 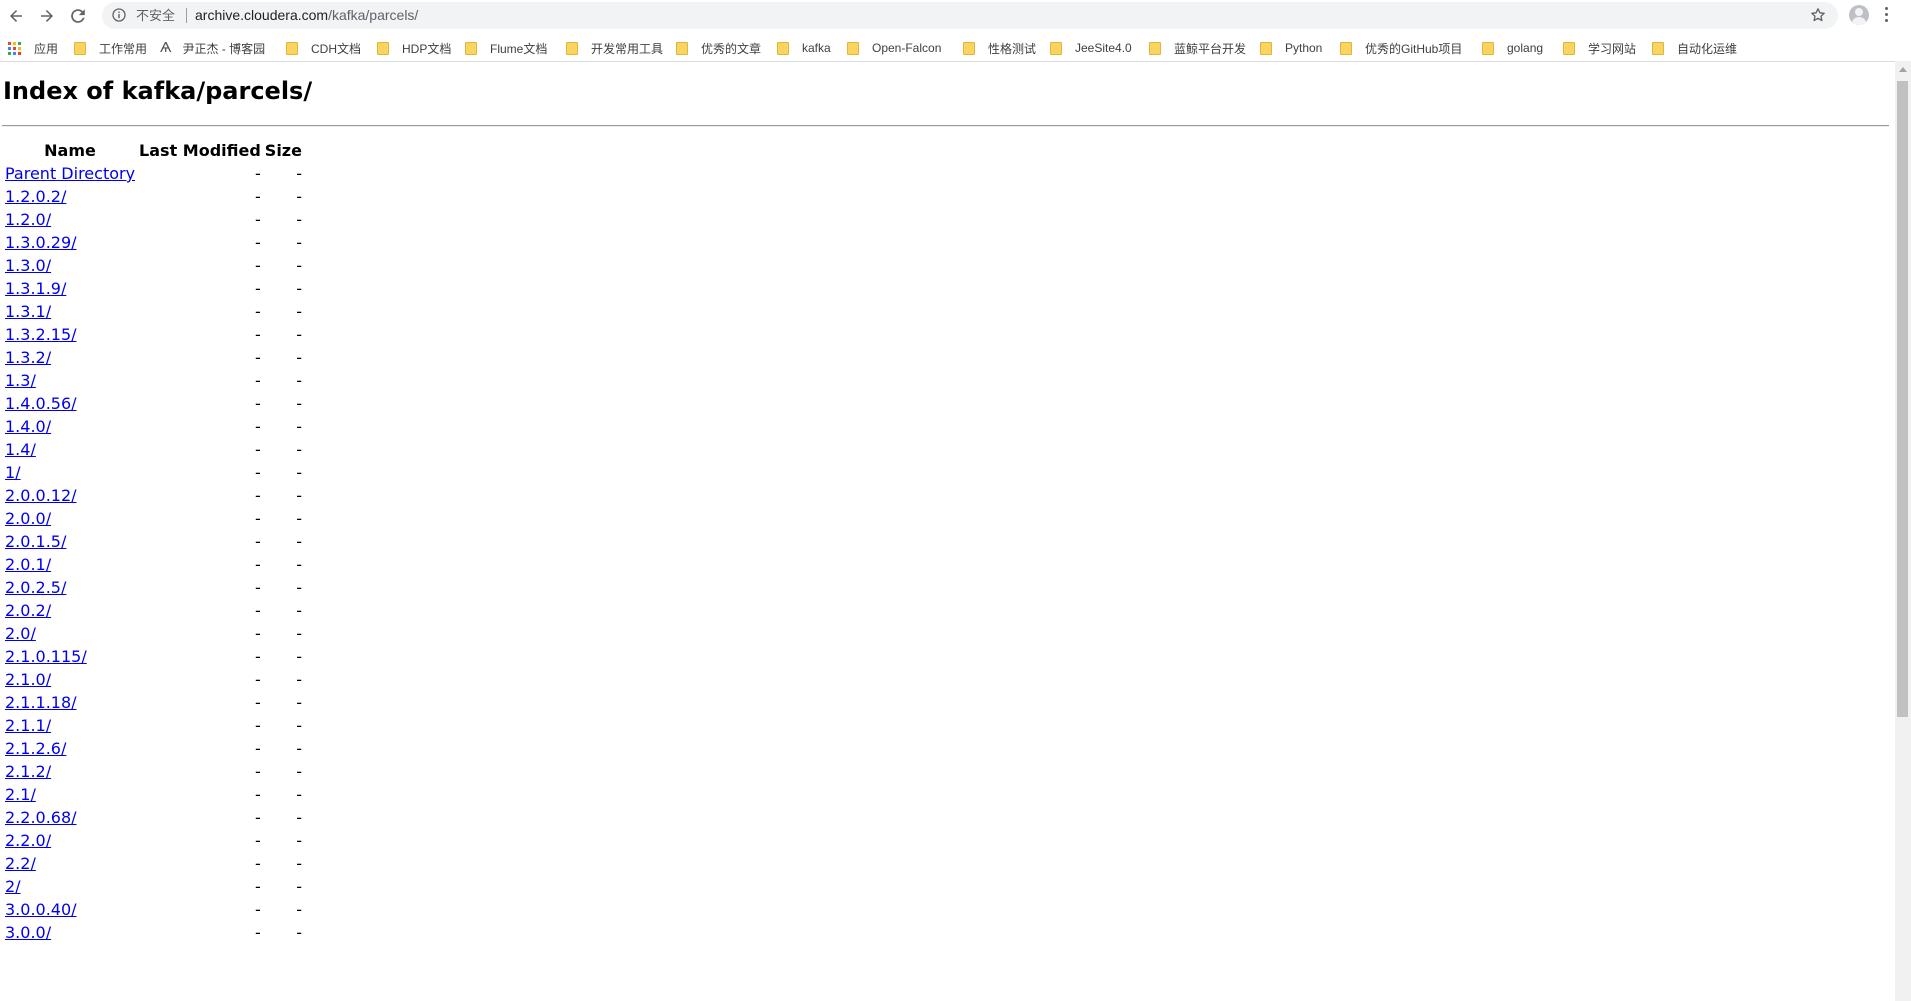 I want to click on directory-link: 1.2.0.2/, so click(x=35, y=196).